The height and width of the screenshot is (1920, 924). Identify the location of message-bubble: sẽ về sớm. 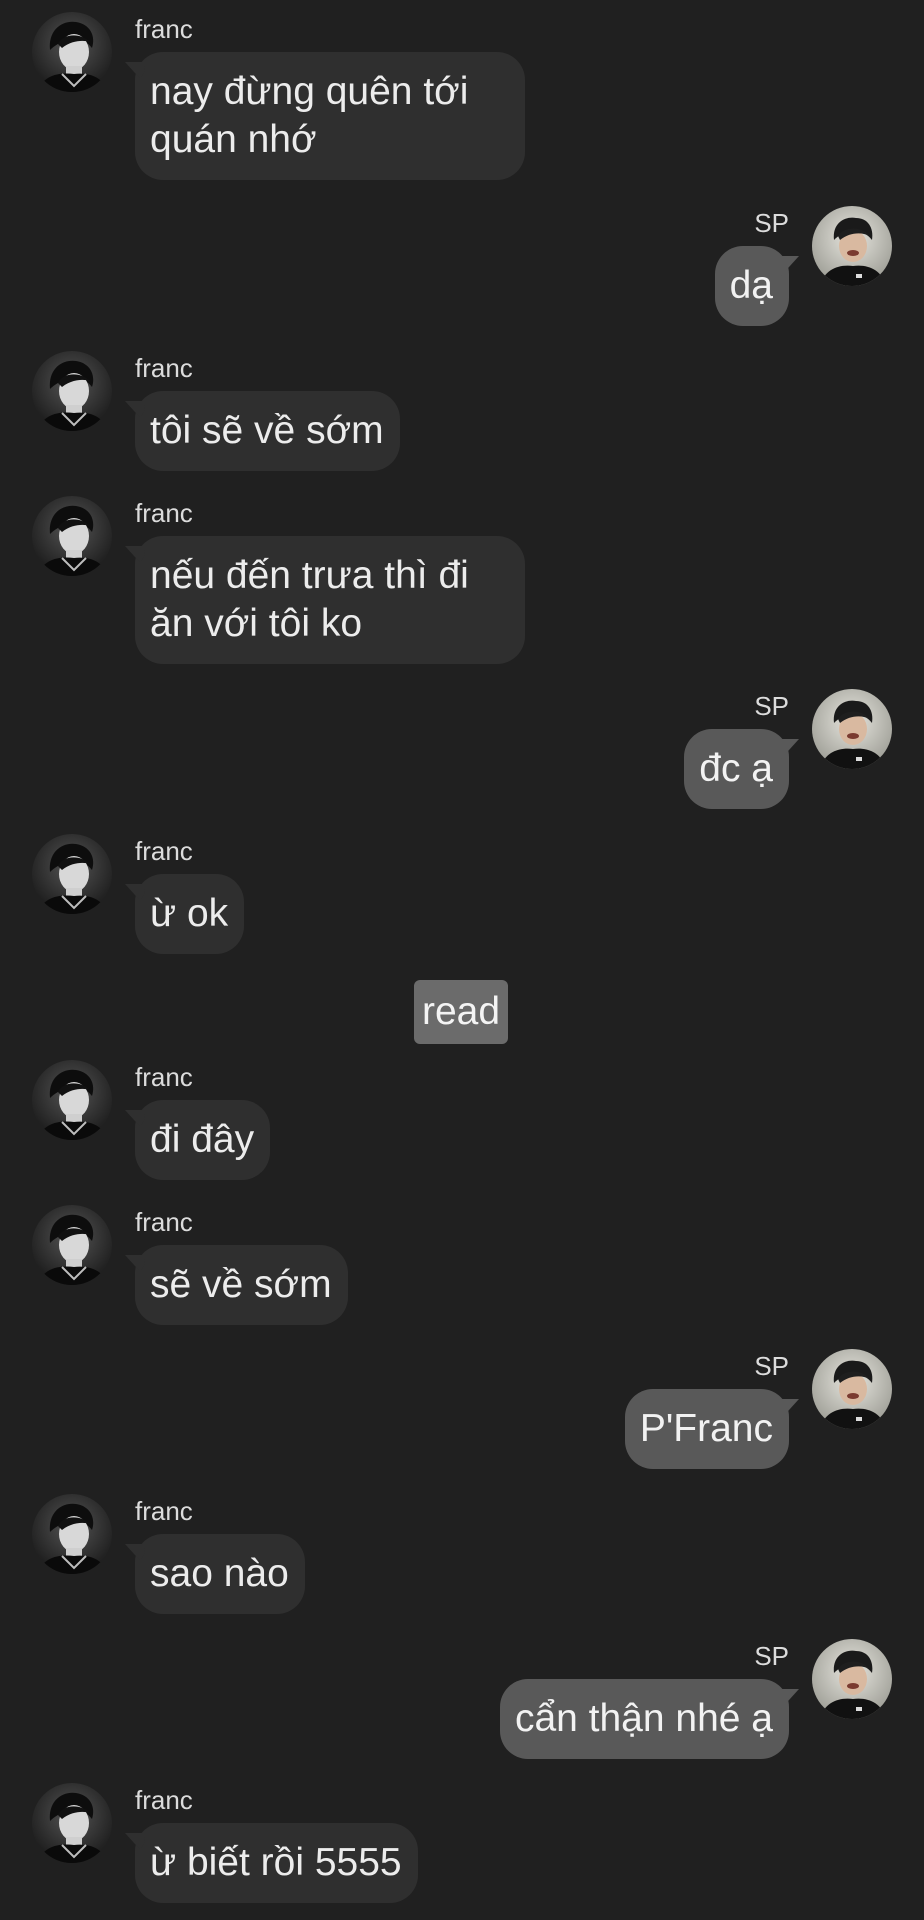
(241, 1285).